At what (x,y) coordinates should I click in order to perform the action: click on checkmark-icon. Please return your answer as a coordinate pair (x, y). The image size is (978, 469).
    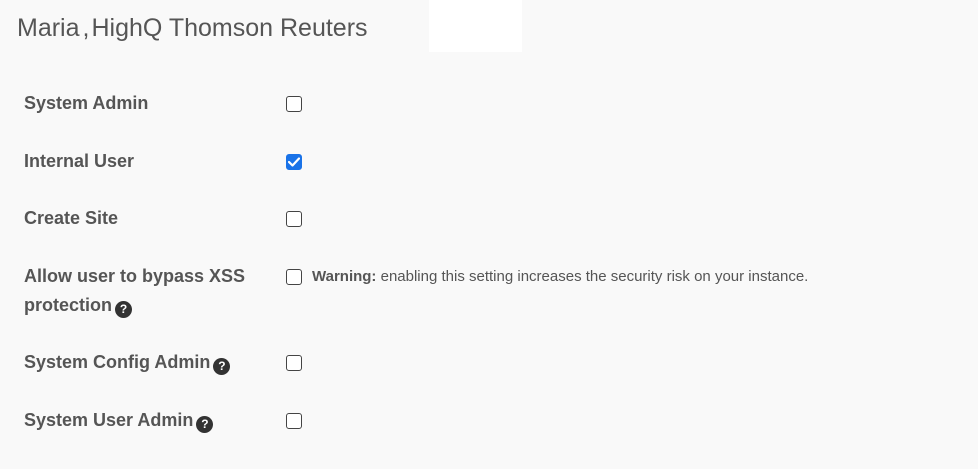
    Looking at the image, I should click on (294, 162).